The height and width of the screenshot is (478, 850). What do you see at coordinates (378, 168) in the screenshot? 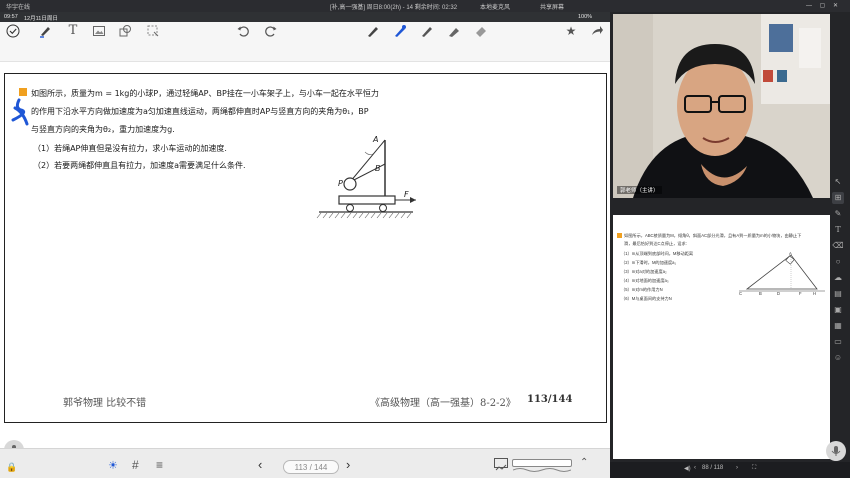
I see `label-b: B` at bounding box center [378, 168].